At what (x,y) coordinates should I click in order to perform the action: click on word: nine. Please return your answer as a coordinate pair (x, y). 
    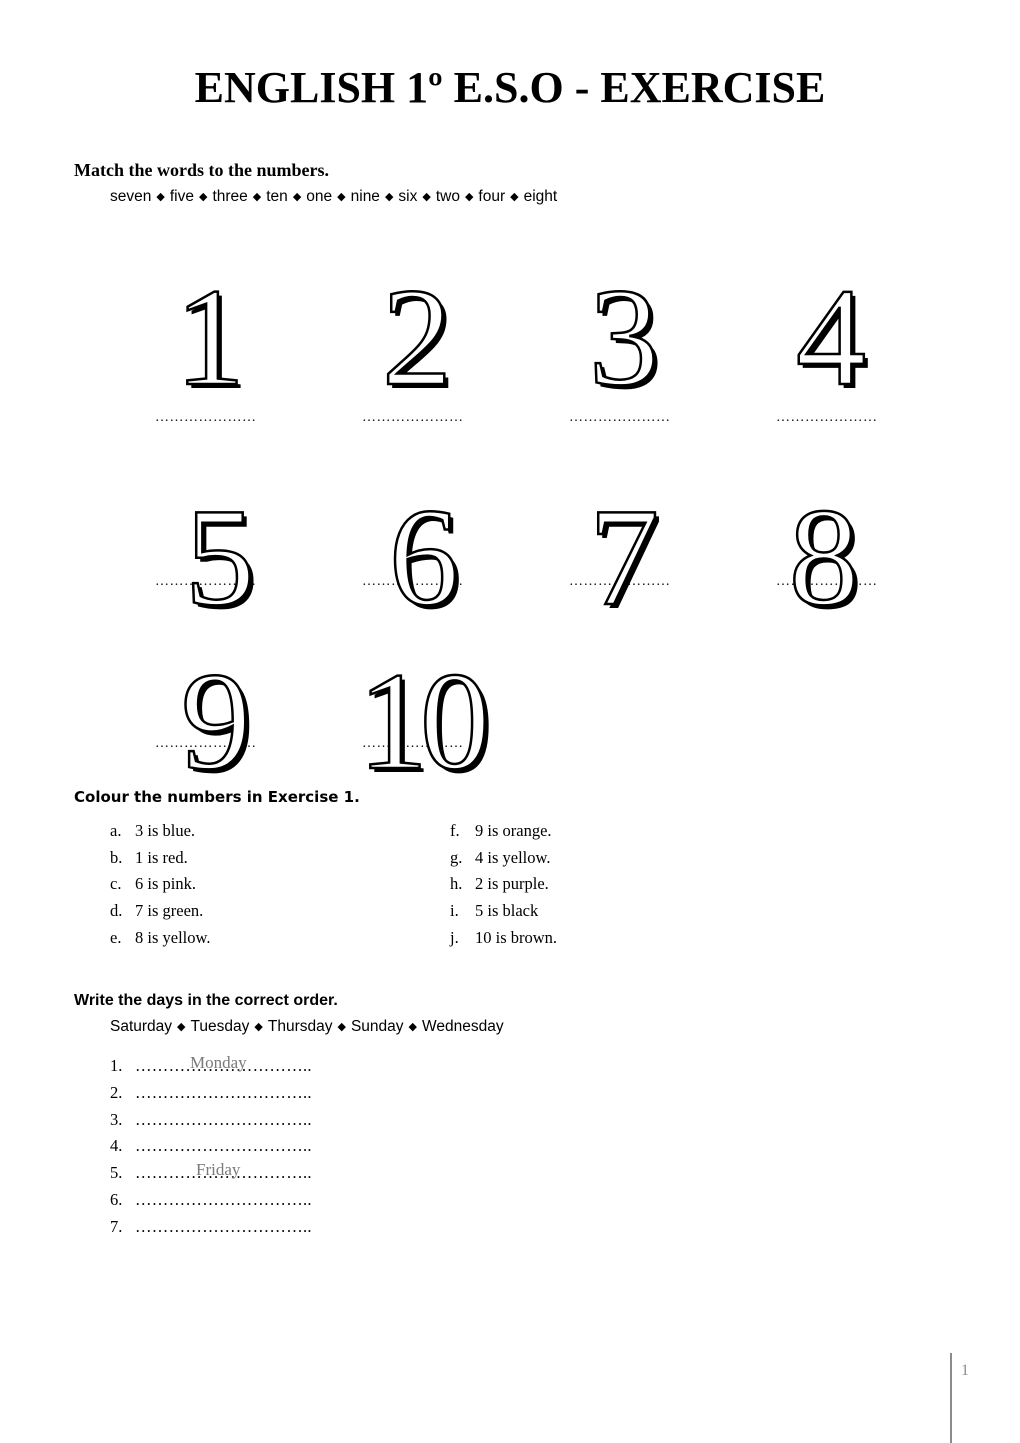
    Looking at the image, I should click on (365, 196).